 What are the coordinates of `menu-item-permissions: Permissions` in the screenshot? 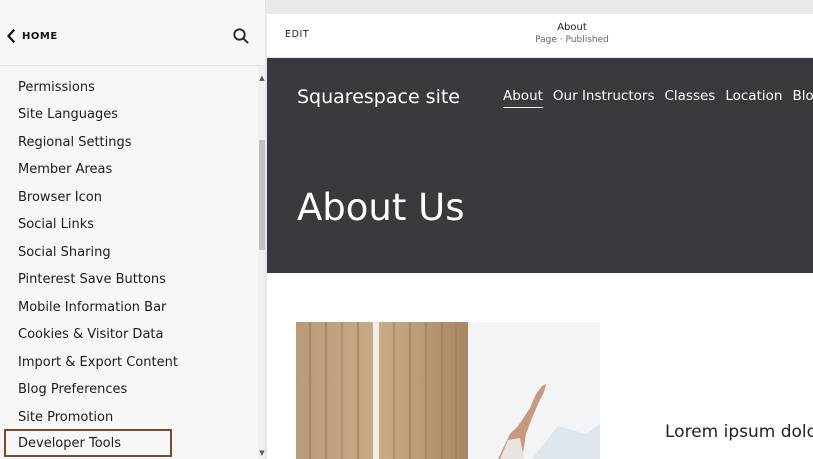 It's located at (88, 87).